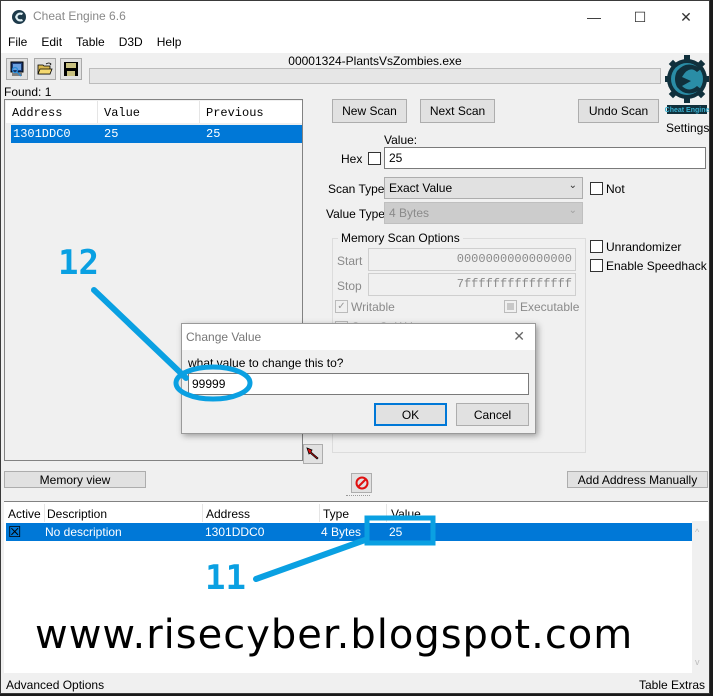 The image size is (713, 696). Describe the element at coordinates (334, 635) in the screenshot. I see `watermark-text: www.risecyber.blogspot.com` at that location.